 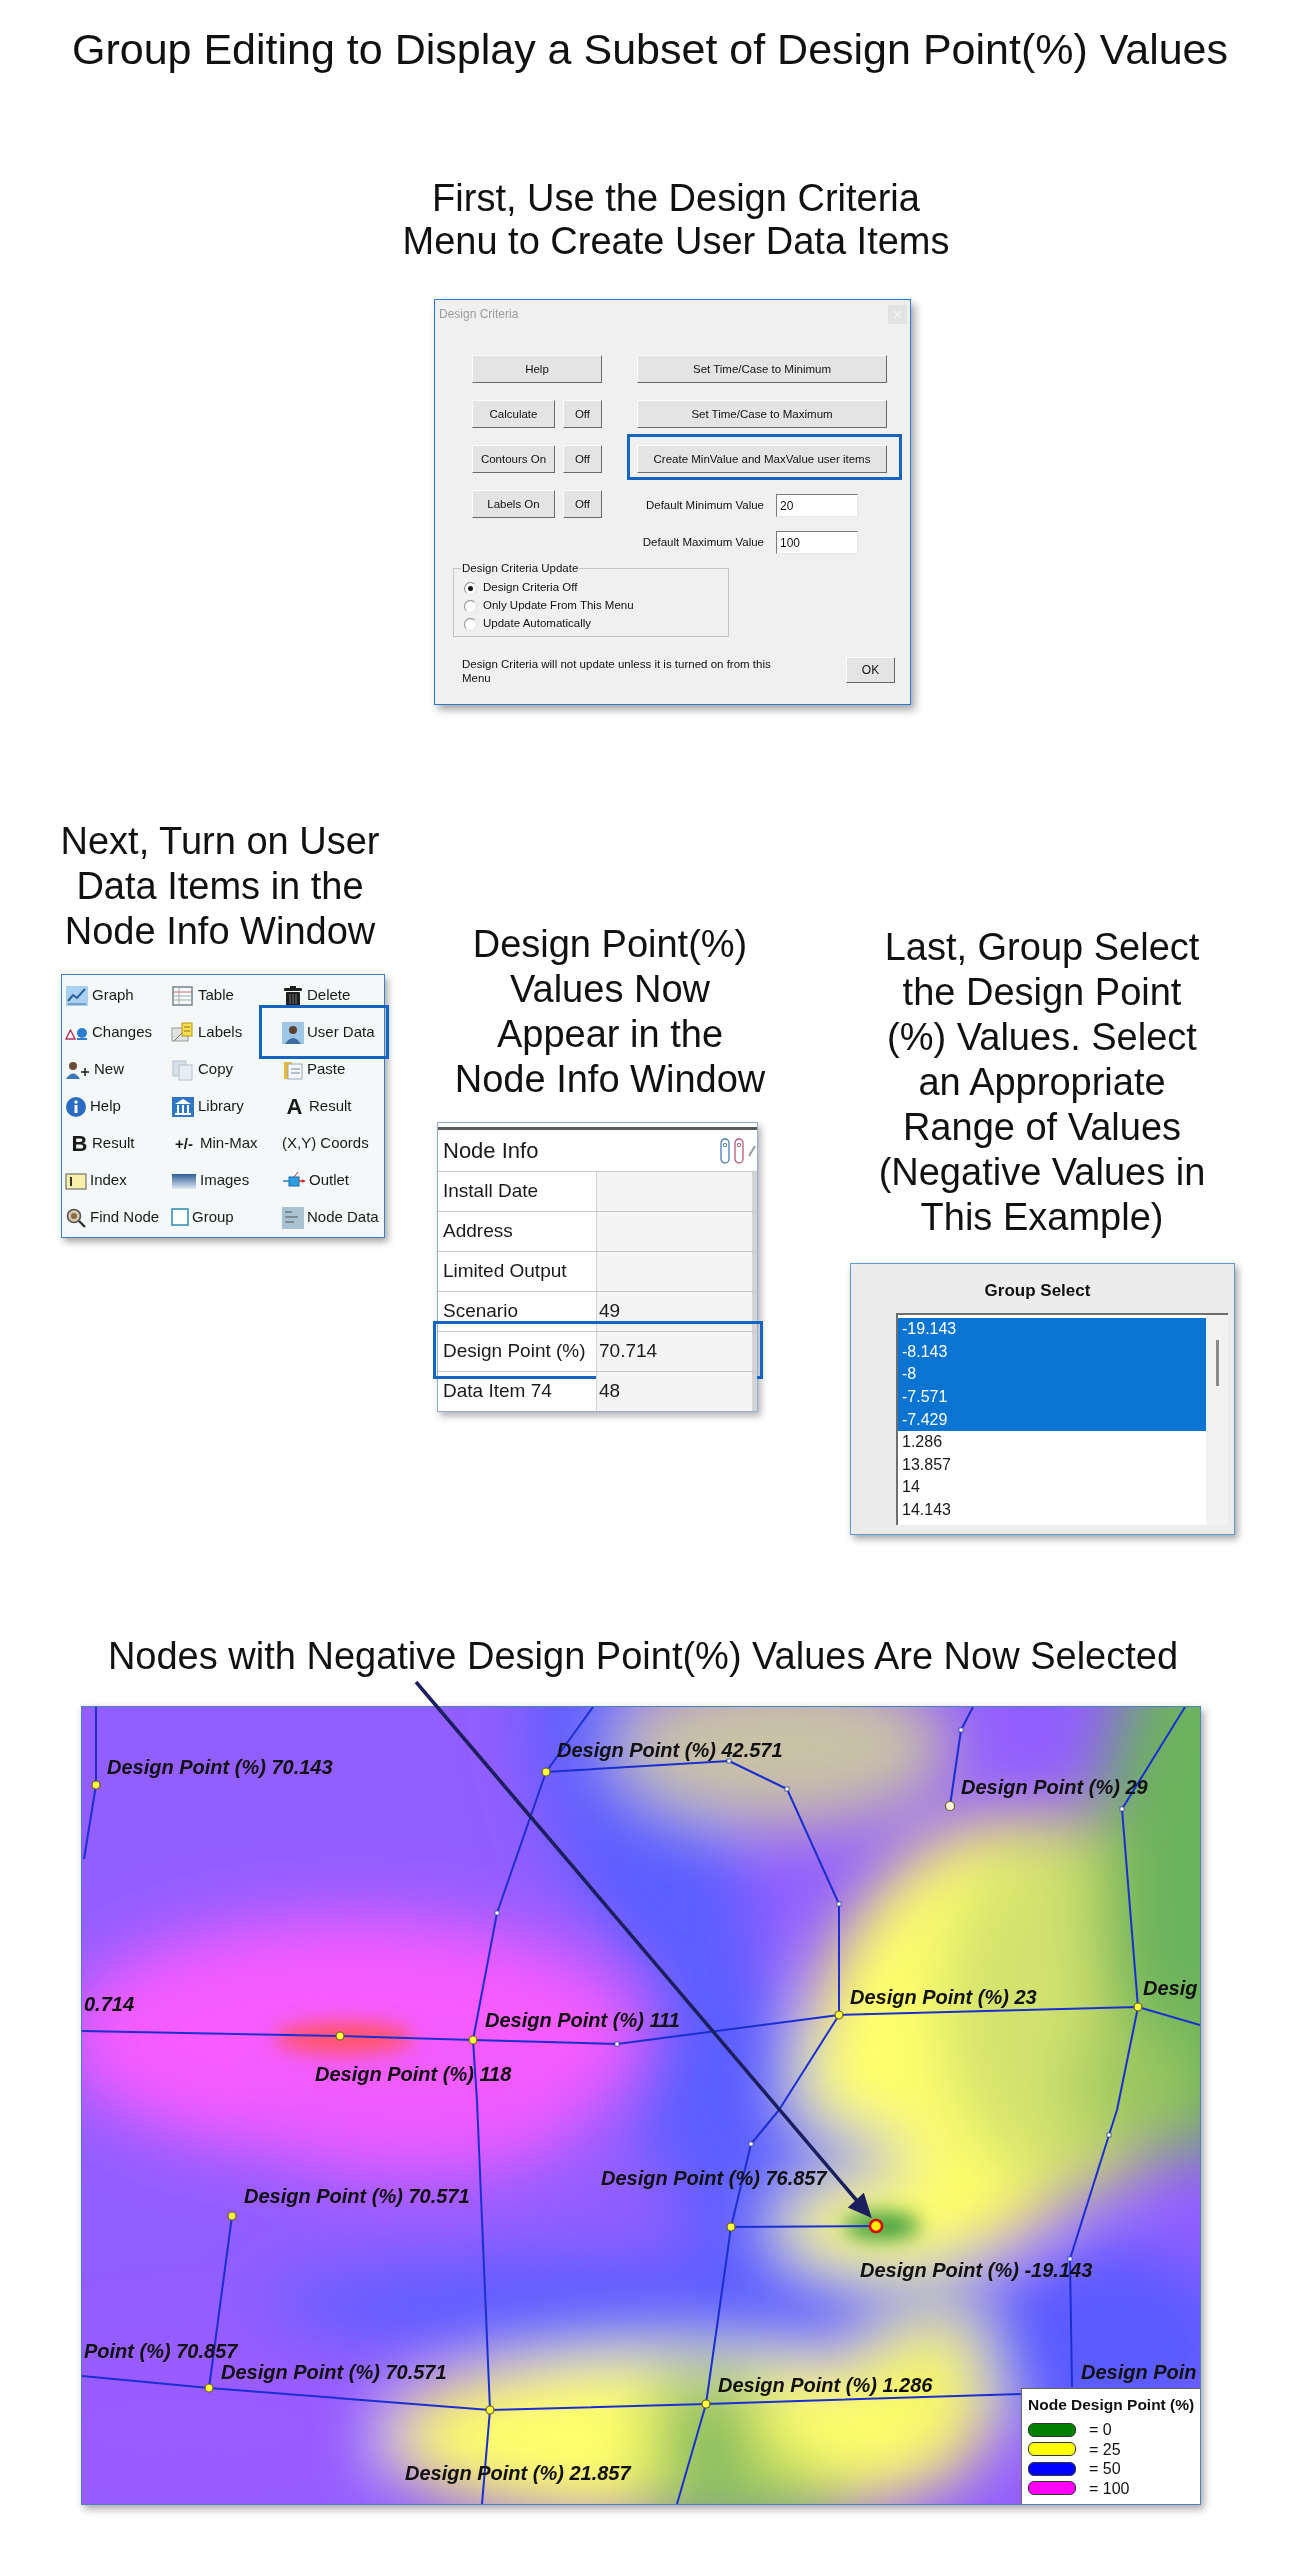 What do you see at coordinates (1217, 1420) in the screenshot?
I see `scrollbar` at bounding box center [1217, 1420].